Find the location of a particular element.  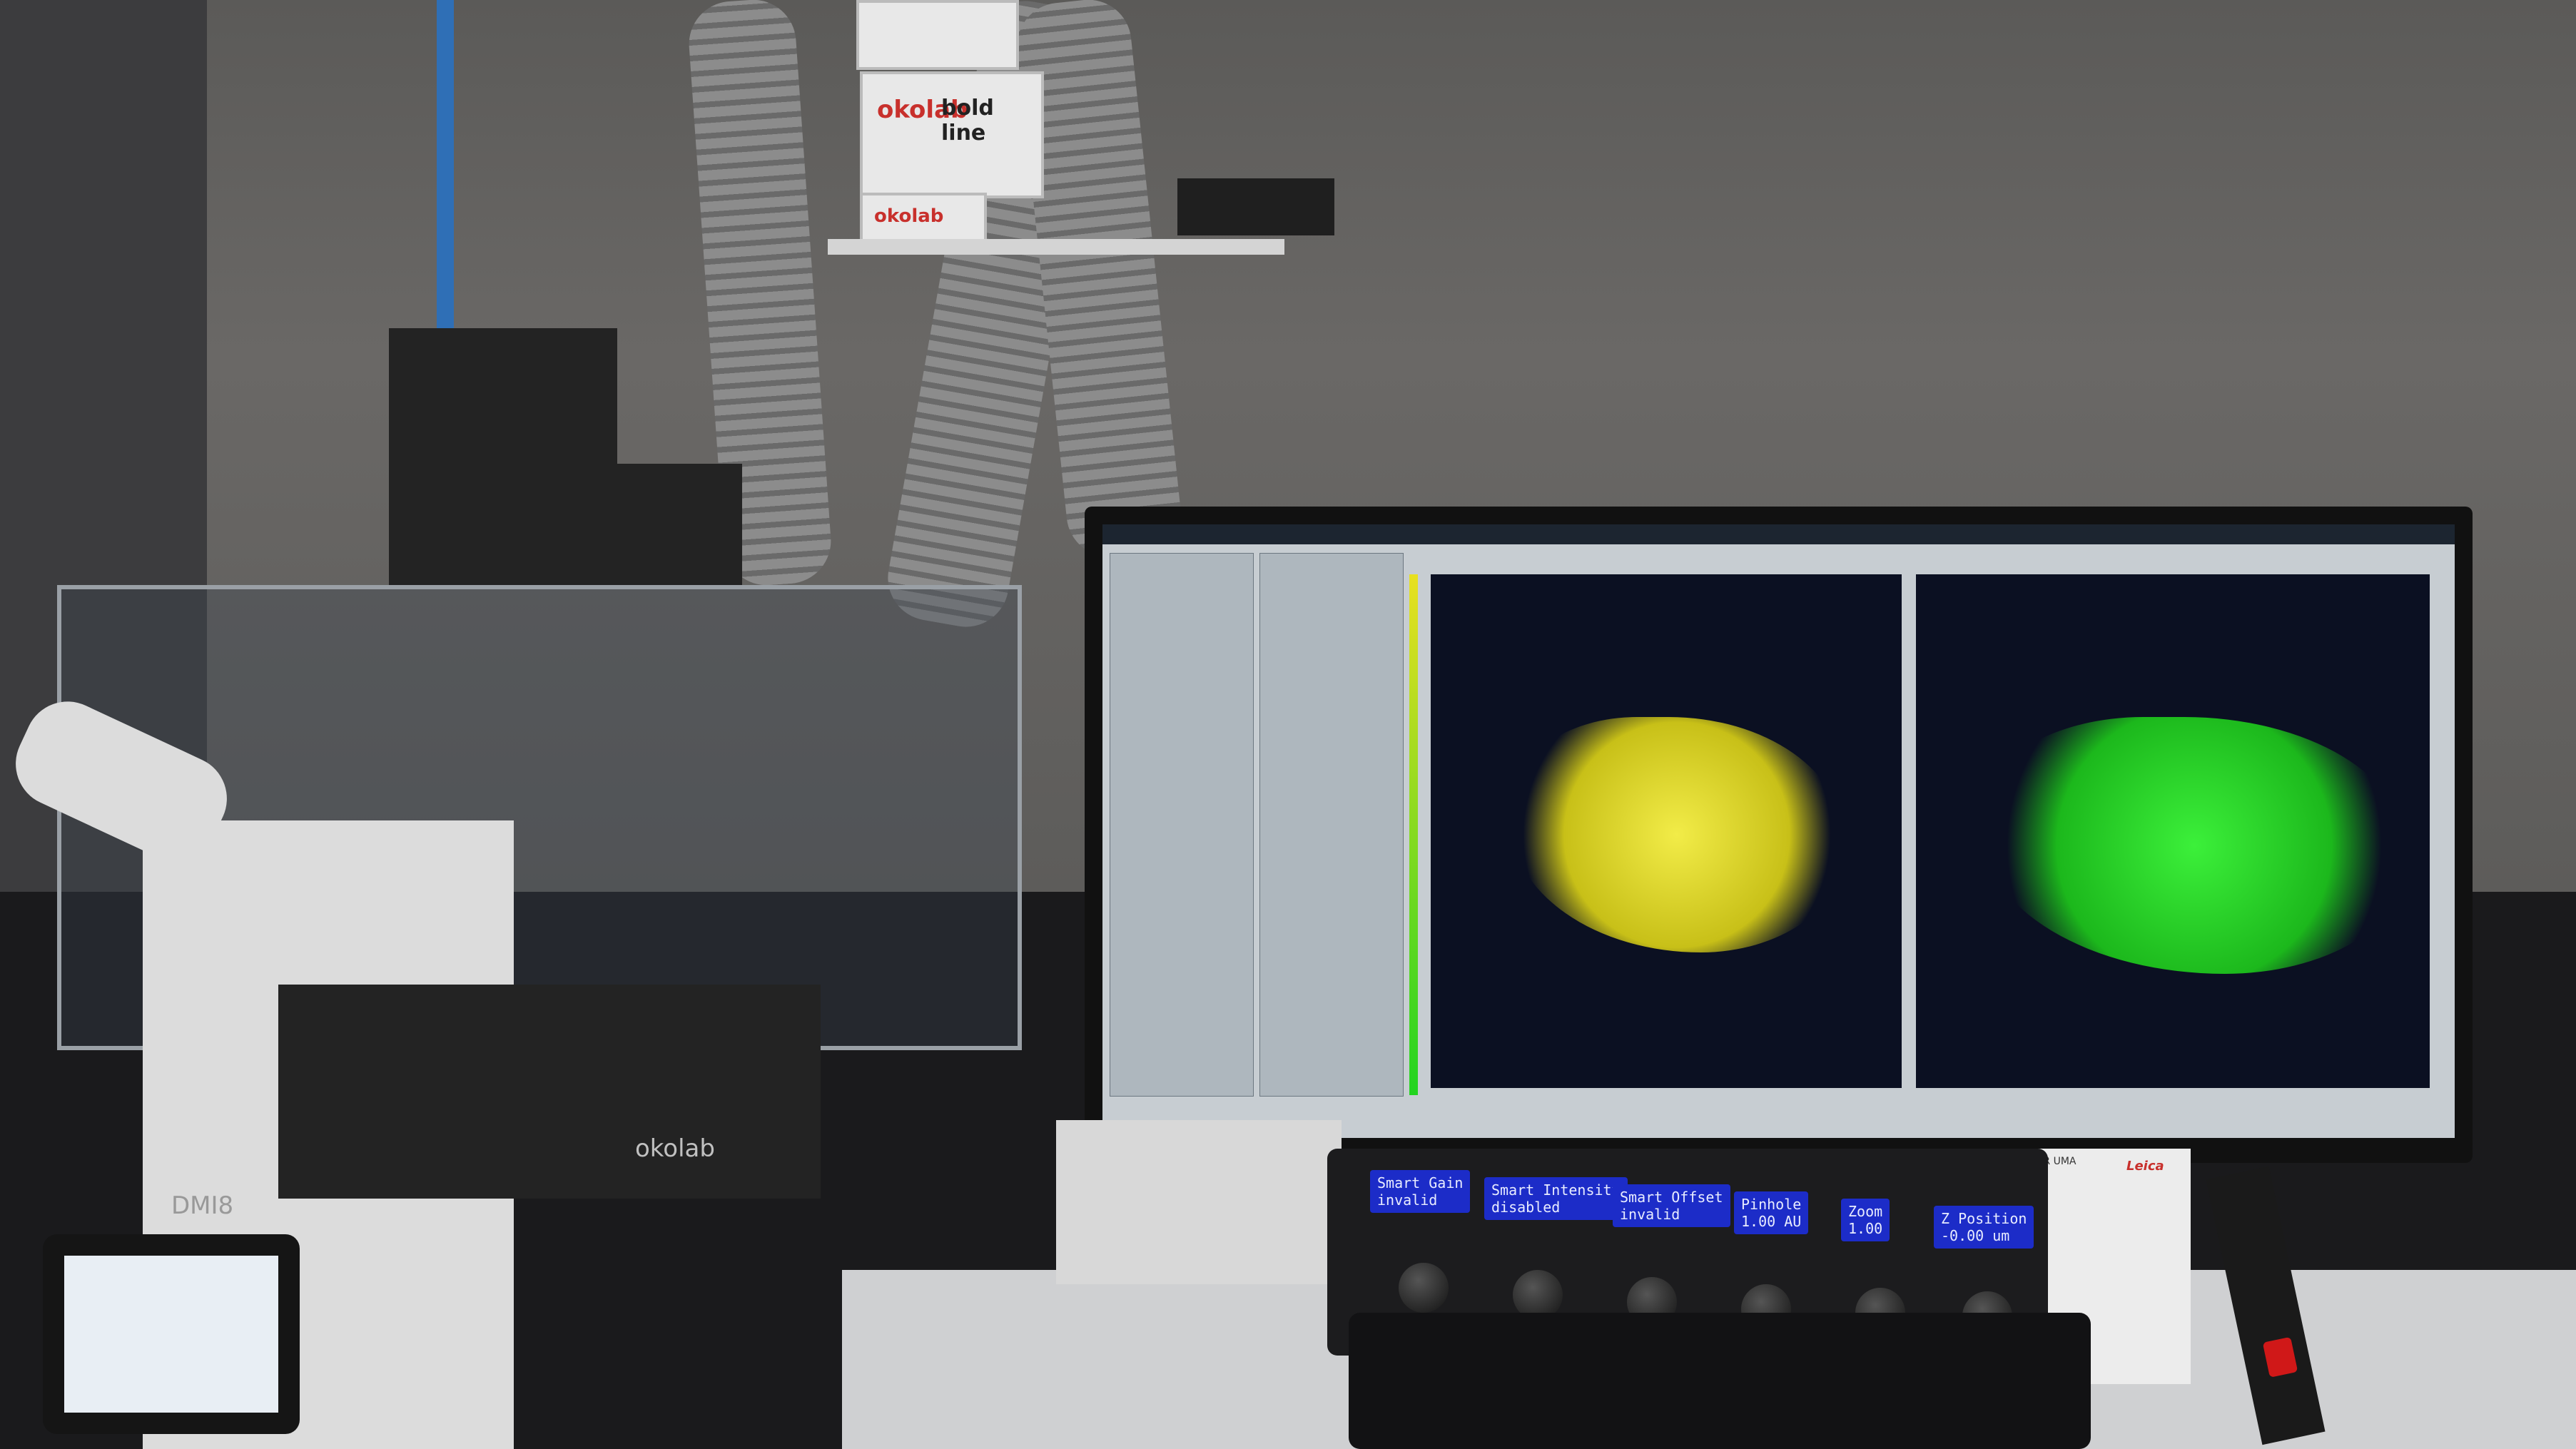

knob-smart-gain is located at coordinates (1424, 1288).